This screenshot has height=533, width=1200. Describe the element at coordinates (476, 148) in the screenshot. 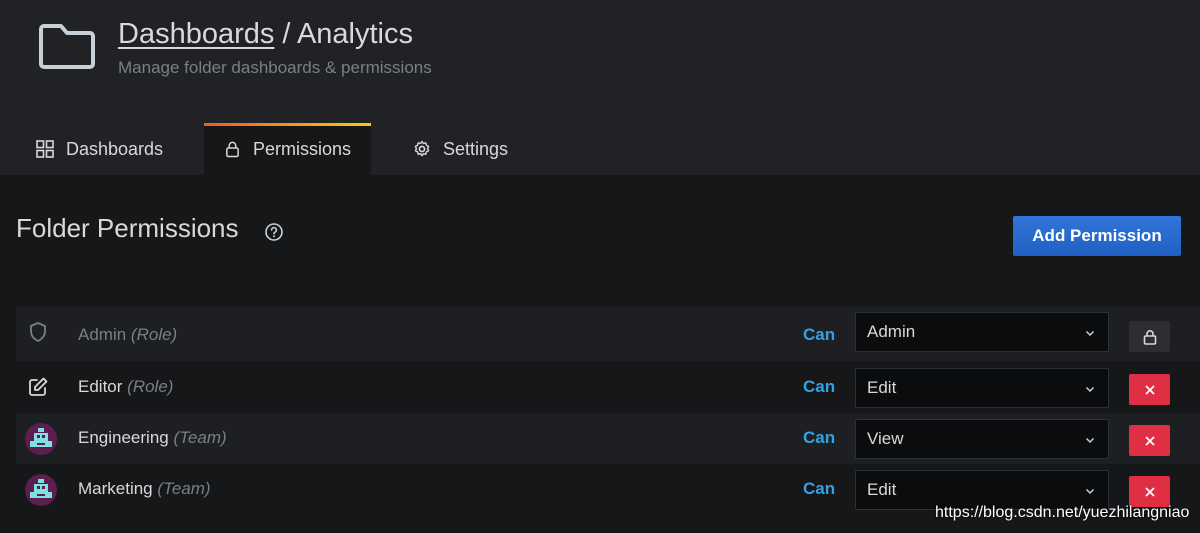

I see `tab-settings-label: Settings` at that location.